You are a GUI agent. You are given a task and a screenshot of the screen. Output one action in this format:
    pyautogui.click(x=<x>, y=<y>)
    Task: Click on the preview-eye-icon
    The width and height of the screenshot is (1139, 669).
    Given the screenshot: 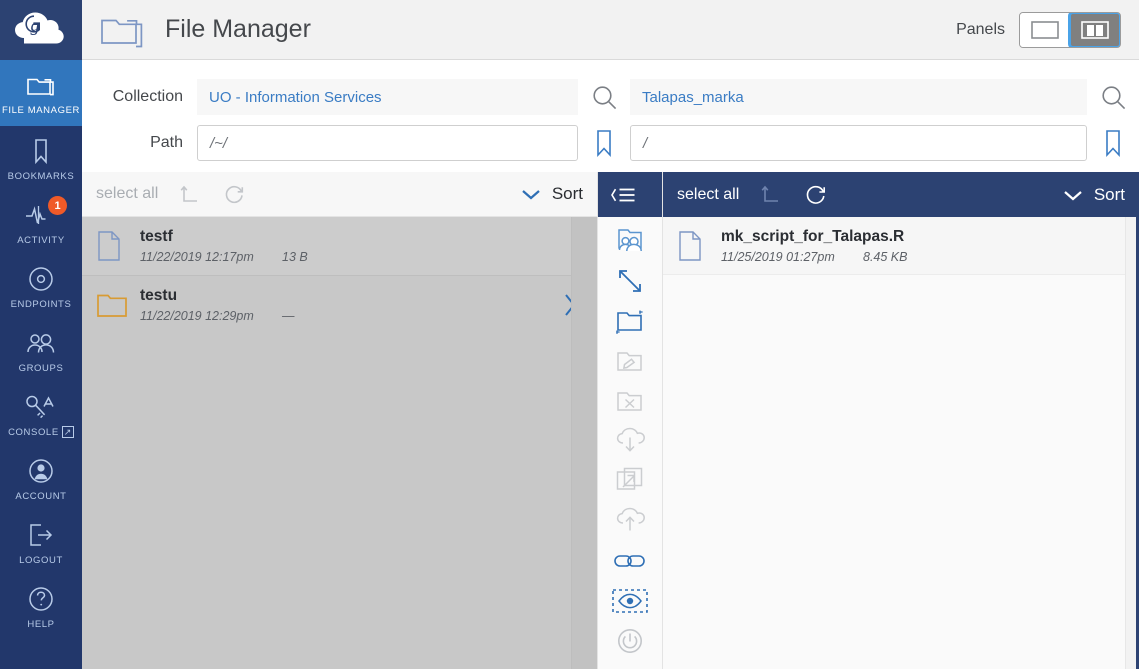 What is the action you would take?
    pyautogui.click(x=630, y=601)
    